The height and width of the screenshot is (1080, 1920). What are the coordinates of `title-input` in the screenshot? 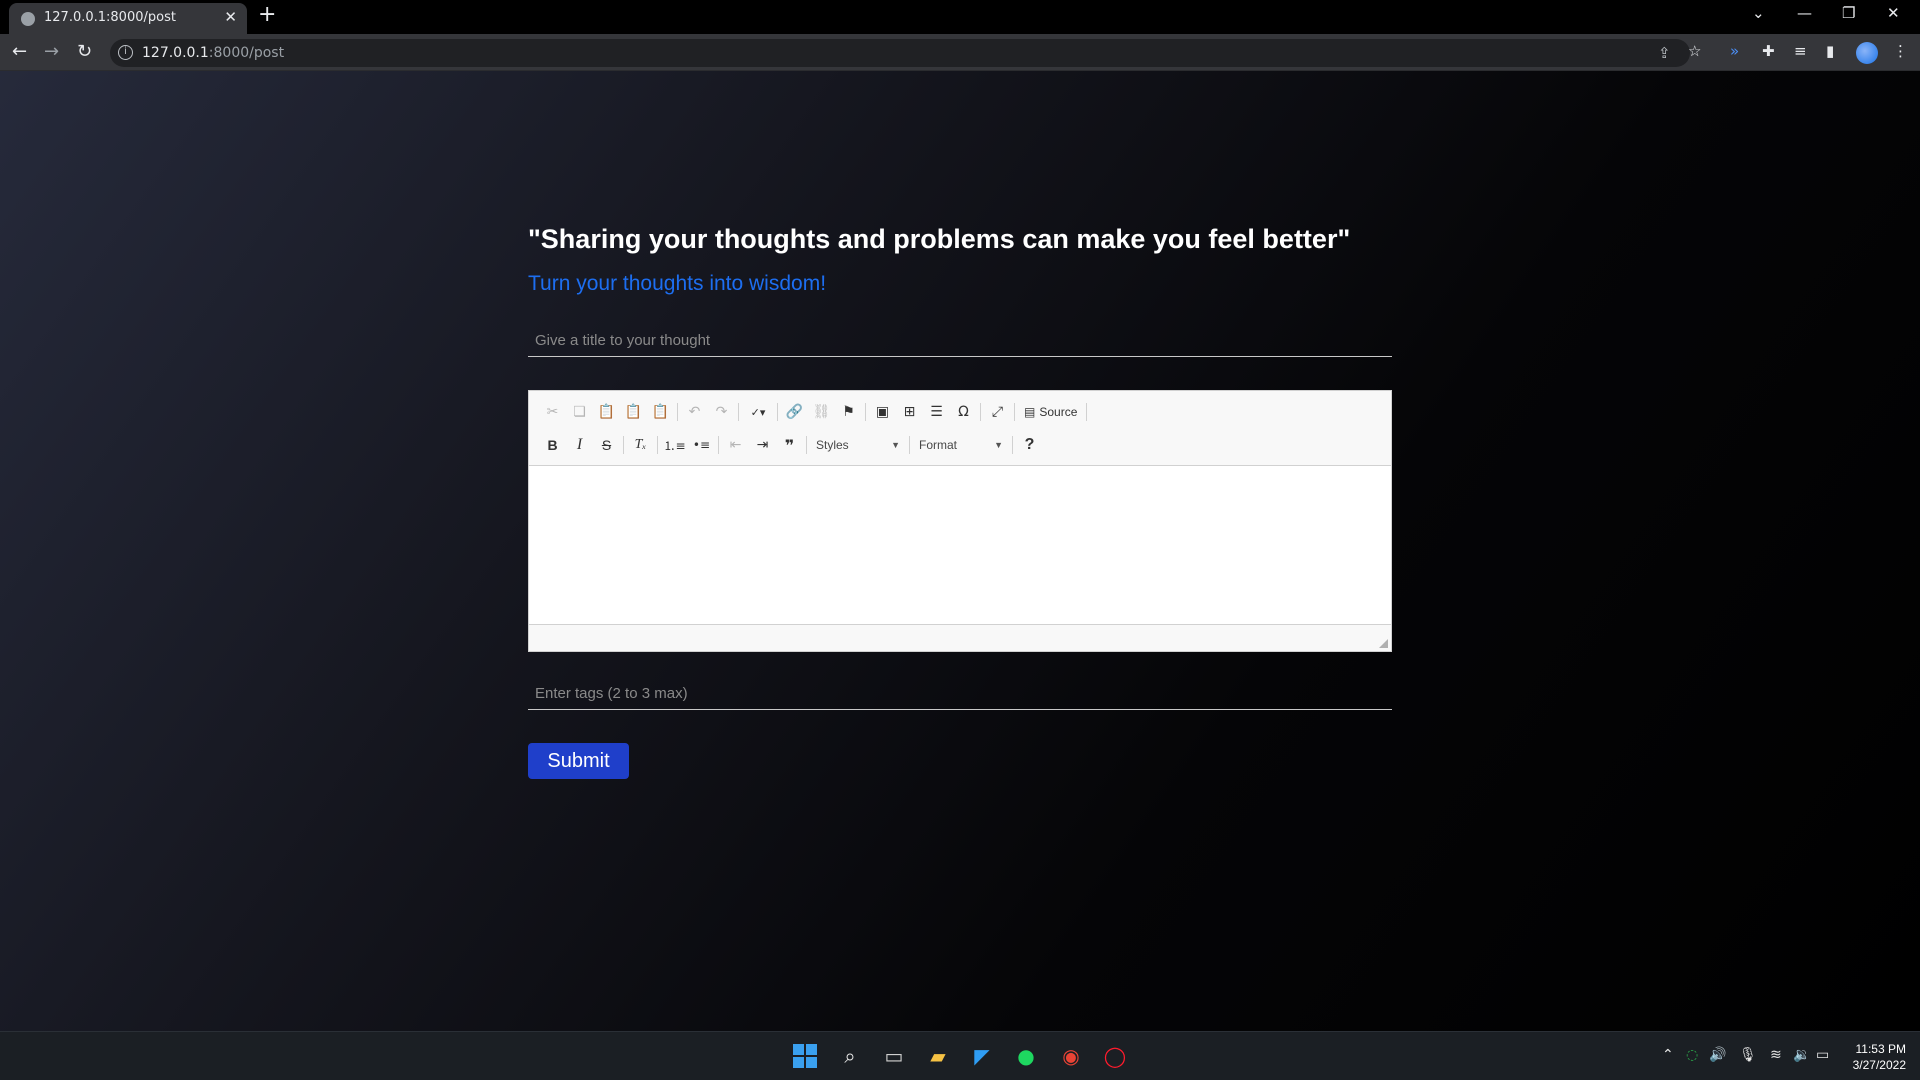 It's located at (960, 340).